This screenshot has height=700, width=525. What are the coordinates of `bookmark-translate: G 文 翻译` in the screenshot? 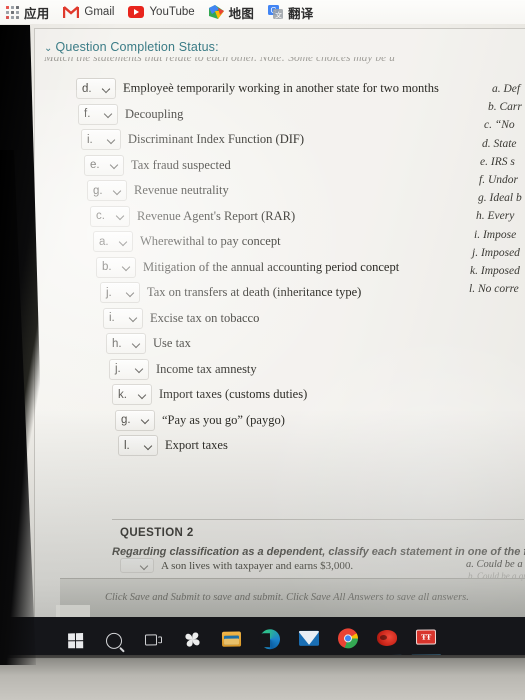 It's located at (290, 12).